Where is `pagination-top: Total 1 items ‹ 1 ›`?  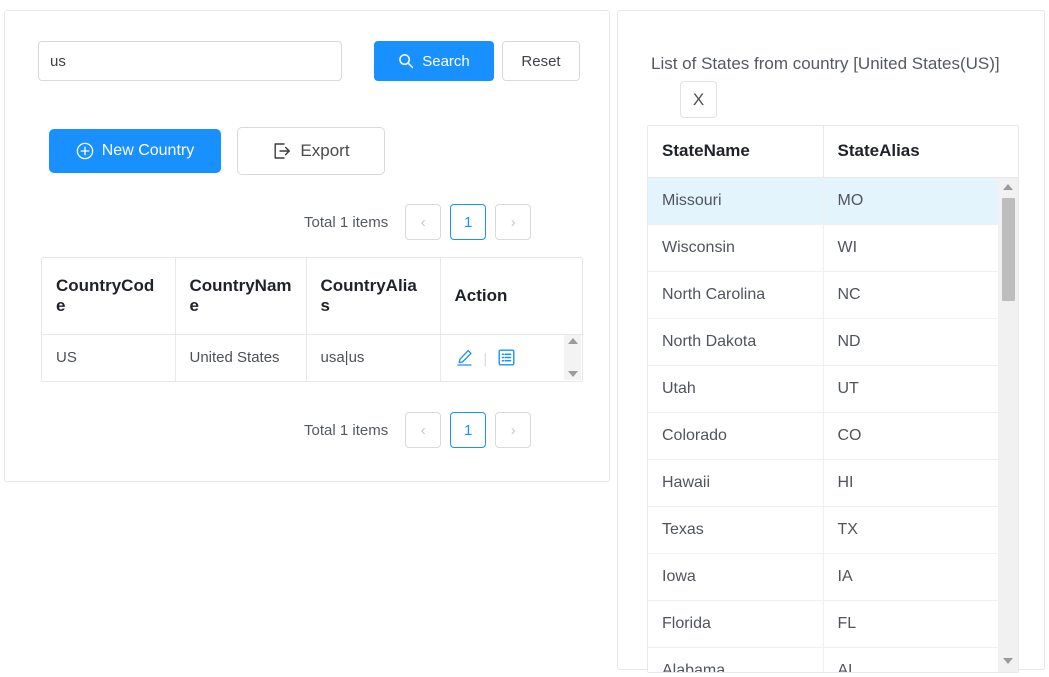
pagination-top: Total 1 items ‹ 1 › is located at coordinates (418, 222).